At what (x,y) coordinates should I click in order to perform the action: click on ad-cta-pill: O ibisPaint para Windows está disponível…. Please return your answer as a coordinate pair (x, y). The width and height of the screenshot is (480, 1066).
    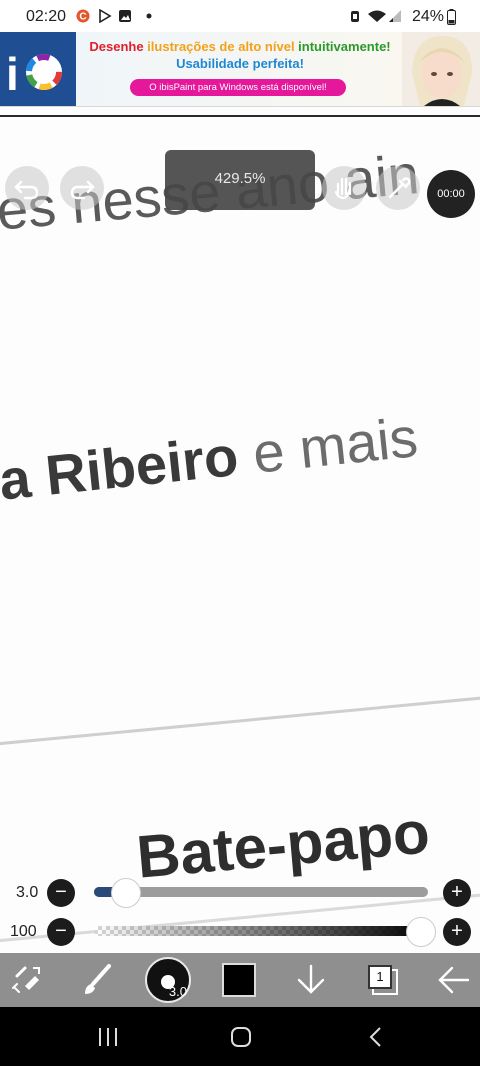
    Looking at the image, I should click on (238, 87).